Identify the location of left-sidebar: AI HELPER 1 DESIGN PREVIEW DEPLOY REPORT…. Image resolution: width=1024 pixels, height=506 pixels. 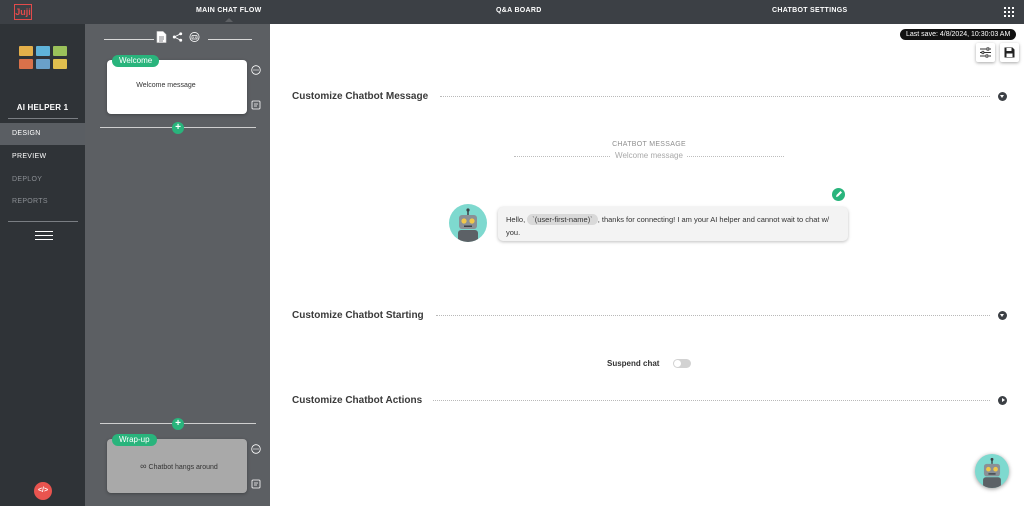
(42, 265).